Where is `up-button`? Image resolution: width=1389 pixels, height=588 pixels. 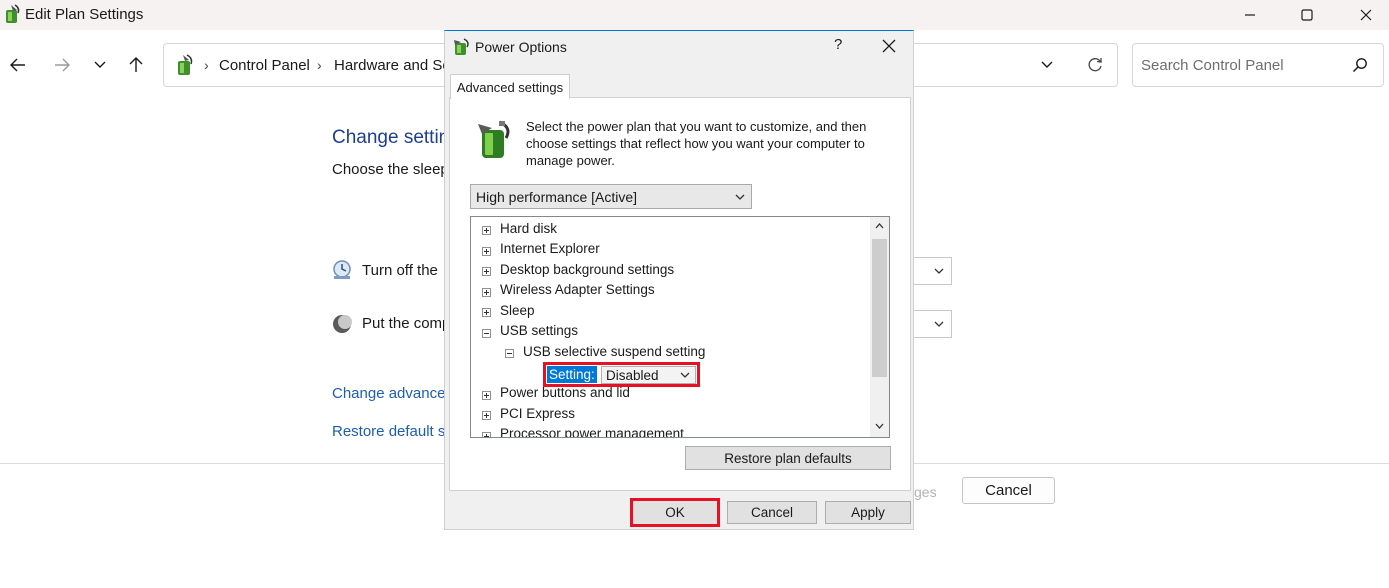 up-button is located at coordinates (136, 65).